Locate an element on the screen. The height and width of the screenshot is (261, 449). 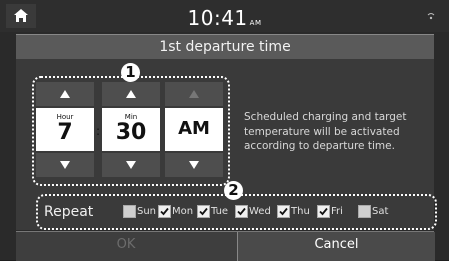
day-label: Sat is located at coordinates (380, 211).